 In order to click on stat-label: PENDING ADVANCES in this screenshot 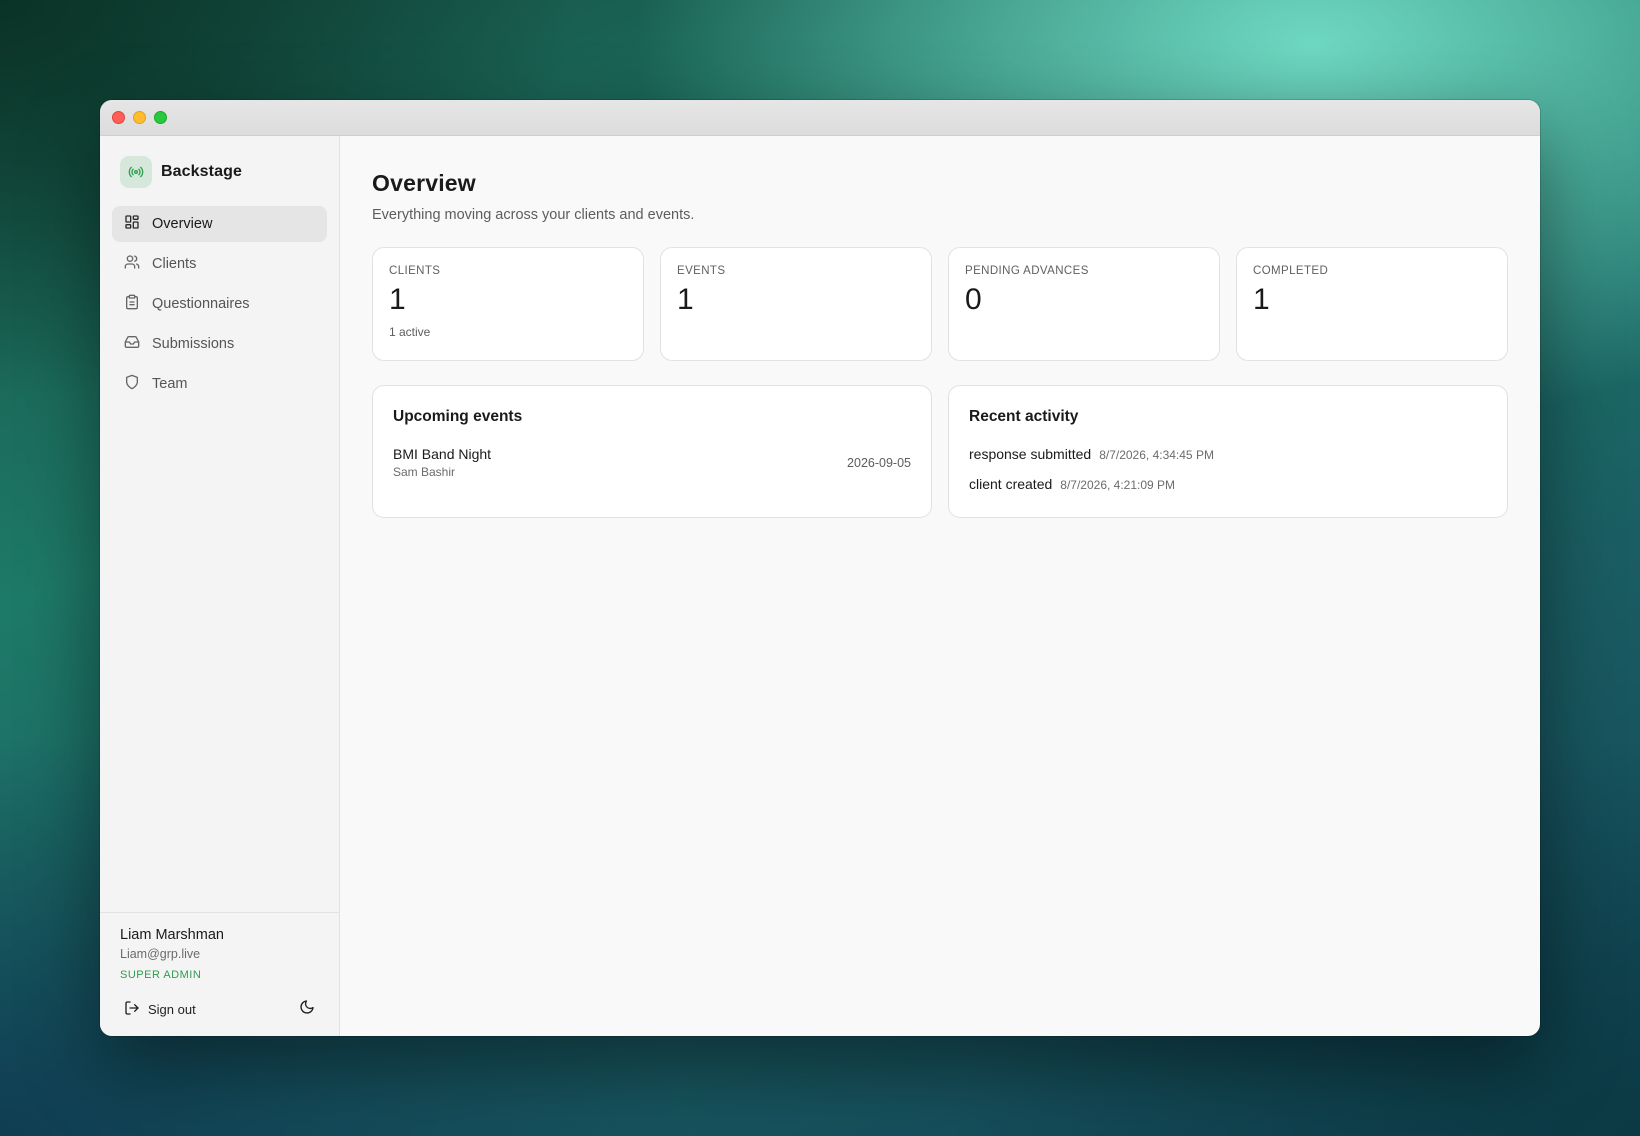, I will do `click(1027, 271)`.